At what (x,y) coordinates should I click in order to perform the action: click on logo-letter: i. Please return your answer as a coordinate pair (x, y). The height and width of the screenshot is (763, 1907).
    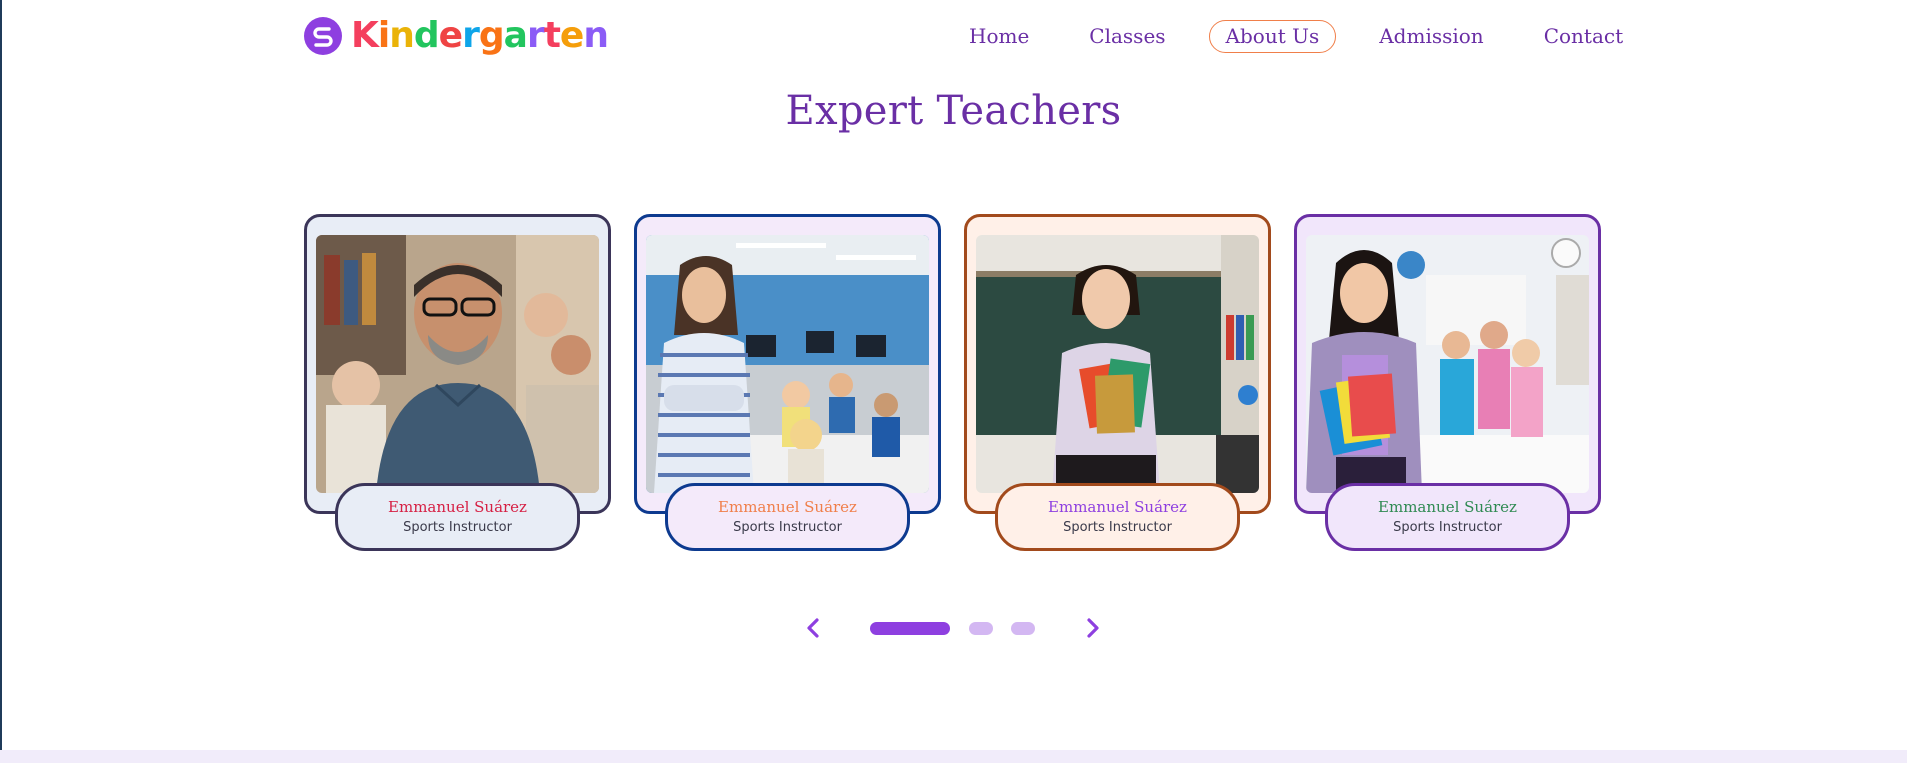
    Looking at the image, I should click on (383, 35).